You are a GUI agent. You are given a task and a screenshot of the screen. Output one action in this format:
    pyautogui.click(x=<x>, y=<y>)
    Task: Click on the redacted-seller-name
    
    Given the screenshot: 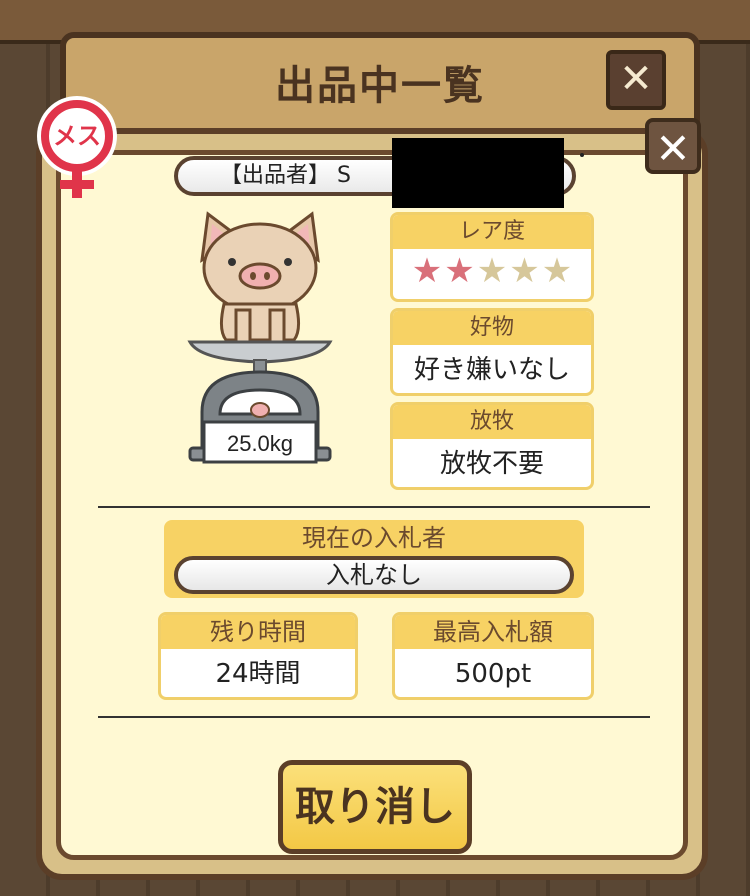 What is the action you would take?
    pyautogui.click(x=478, y=173)
    